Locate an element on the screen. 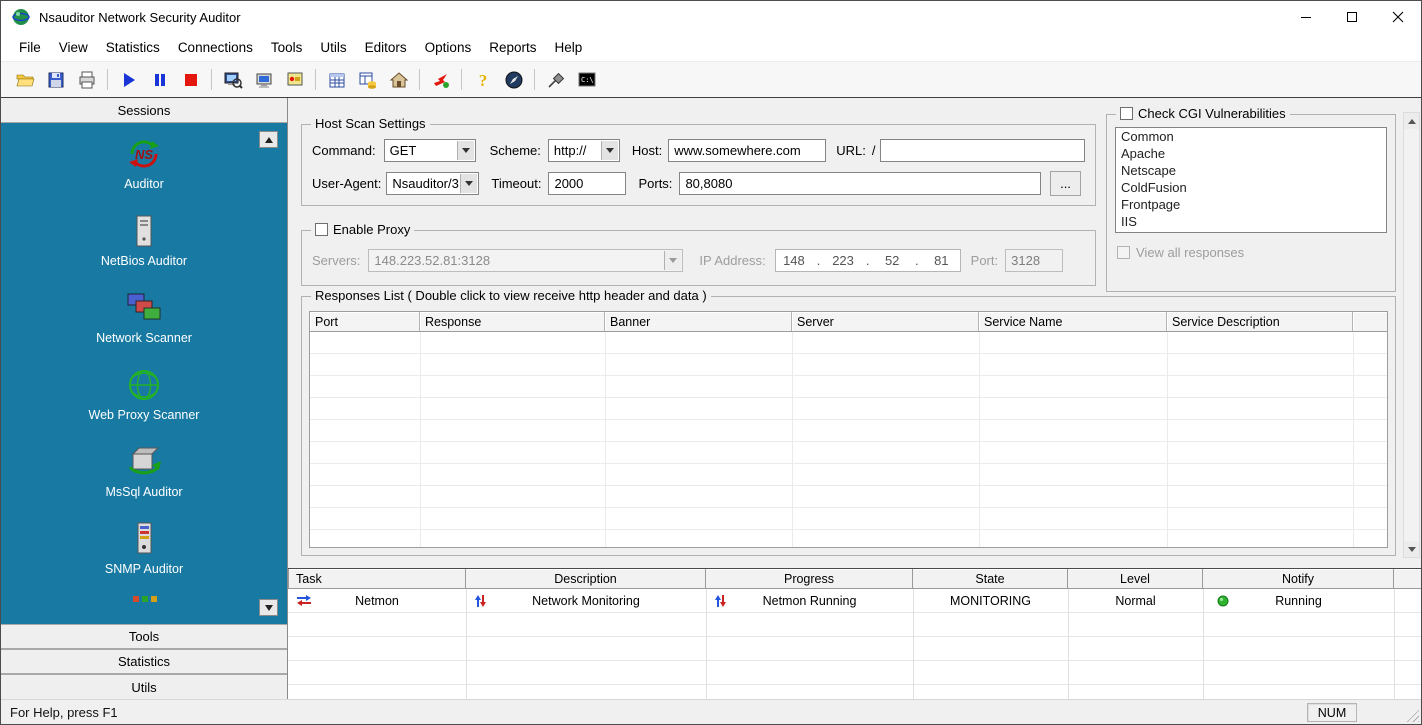 Image resolution: width=1422 pixels, height=725 pixels. menu-tools: Tools is located at coordinates (287, 47).